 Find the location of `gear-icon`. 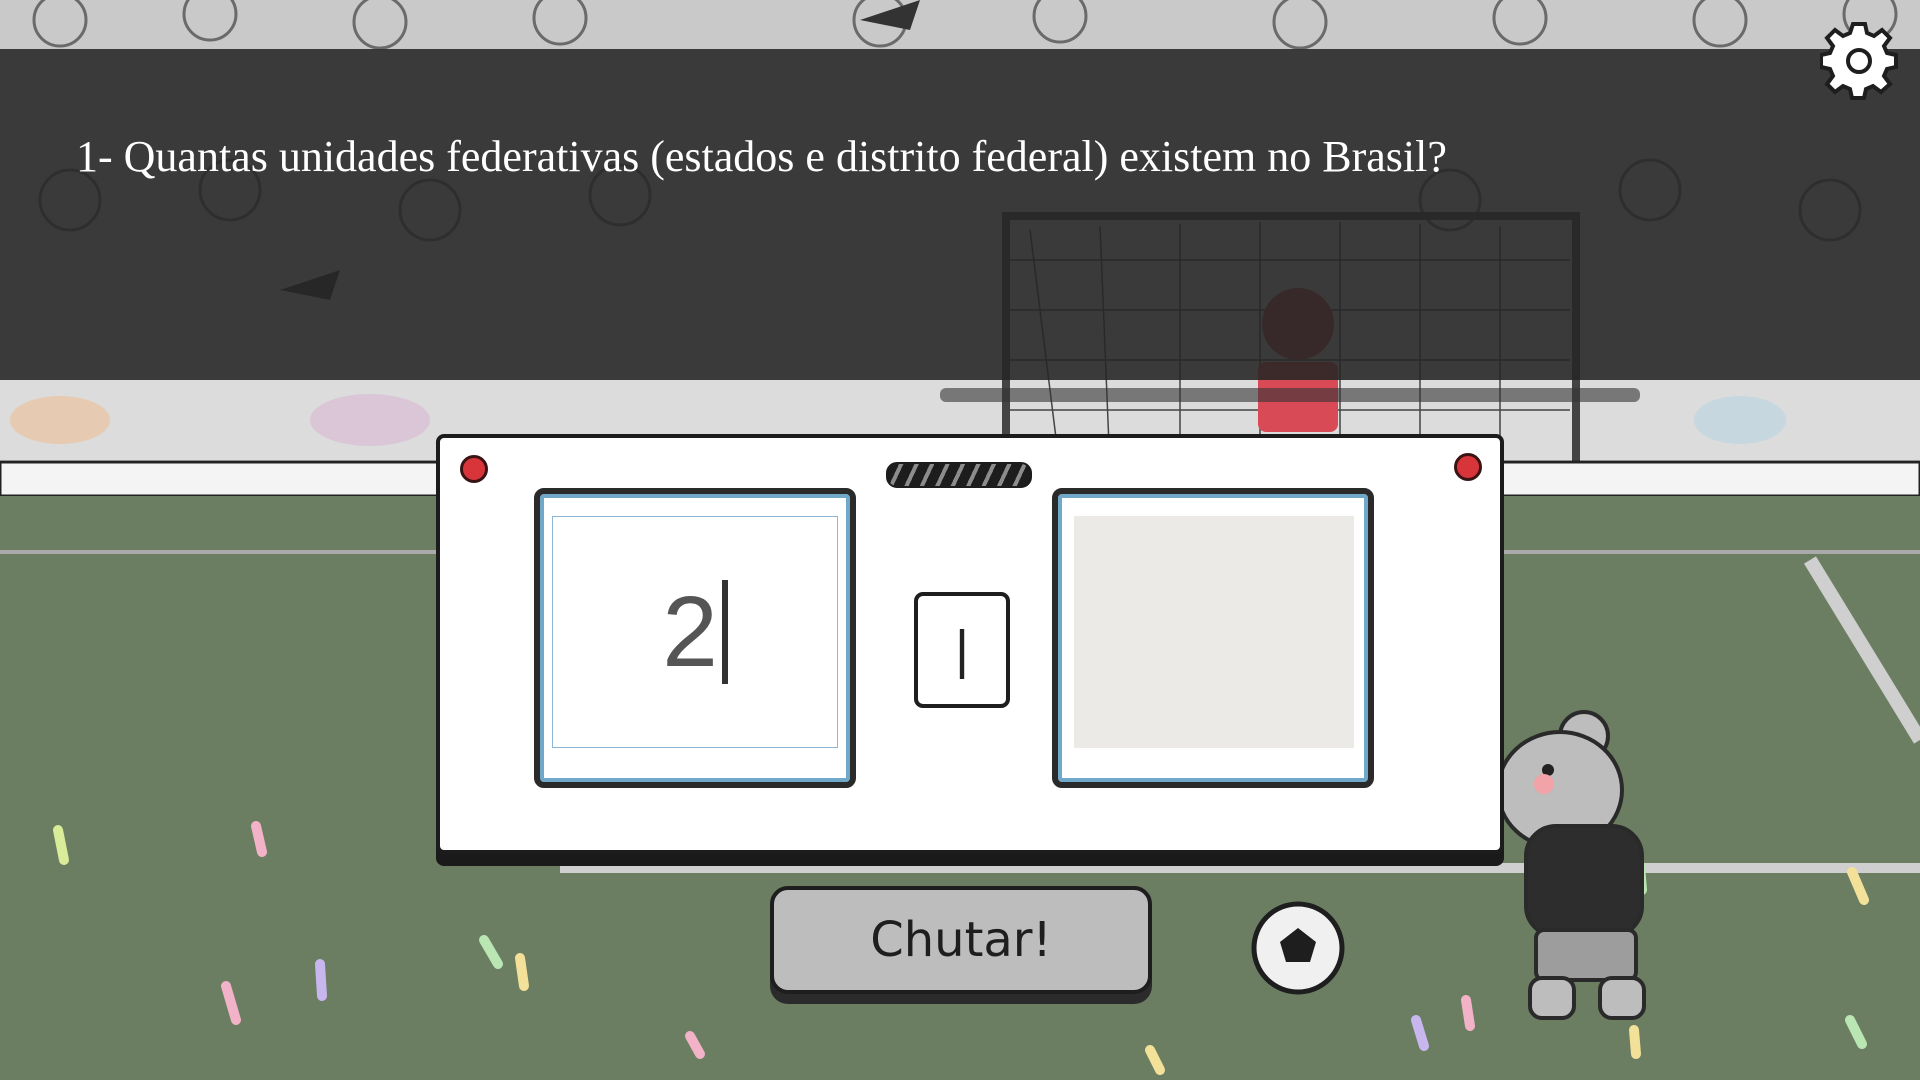

gear-icon is located at coordinates (1858, 61).